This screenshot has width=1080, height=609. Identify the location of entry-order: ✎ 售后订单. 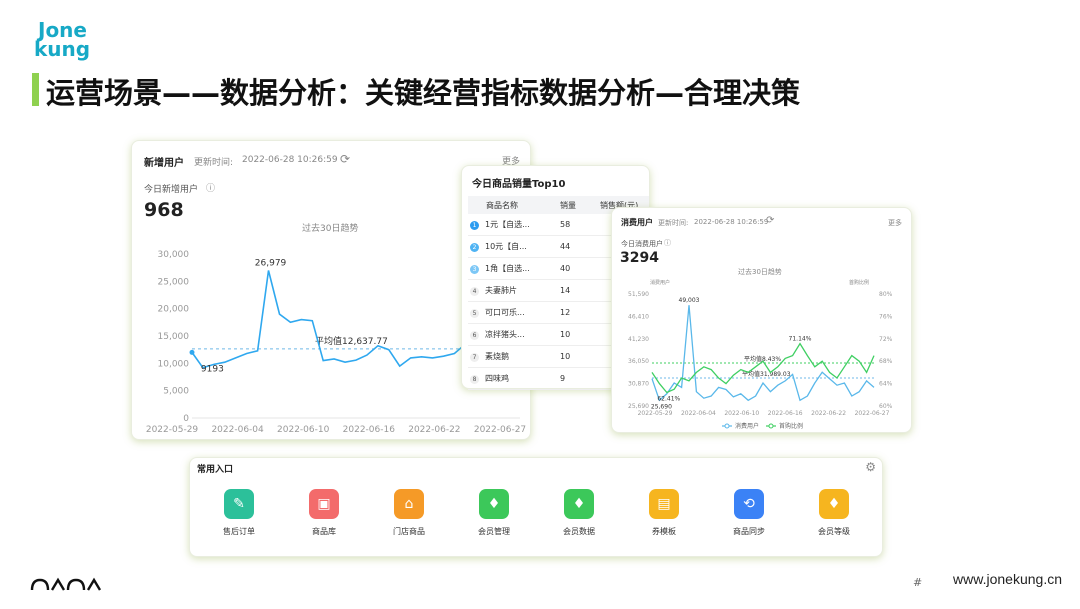
(239, 513).